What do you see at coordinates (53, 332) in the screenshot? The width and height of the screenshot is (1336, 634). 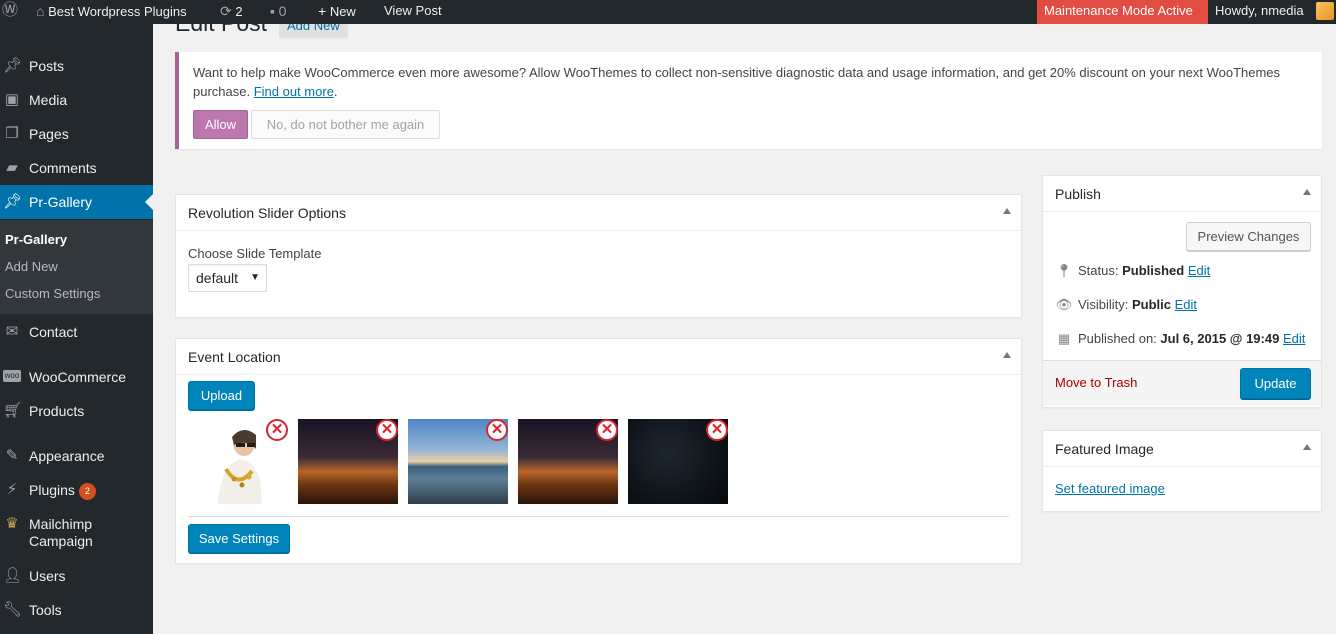 I see `sidebar-item-label: Contact` at bounding box center [53, 332].